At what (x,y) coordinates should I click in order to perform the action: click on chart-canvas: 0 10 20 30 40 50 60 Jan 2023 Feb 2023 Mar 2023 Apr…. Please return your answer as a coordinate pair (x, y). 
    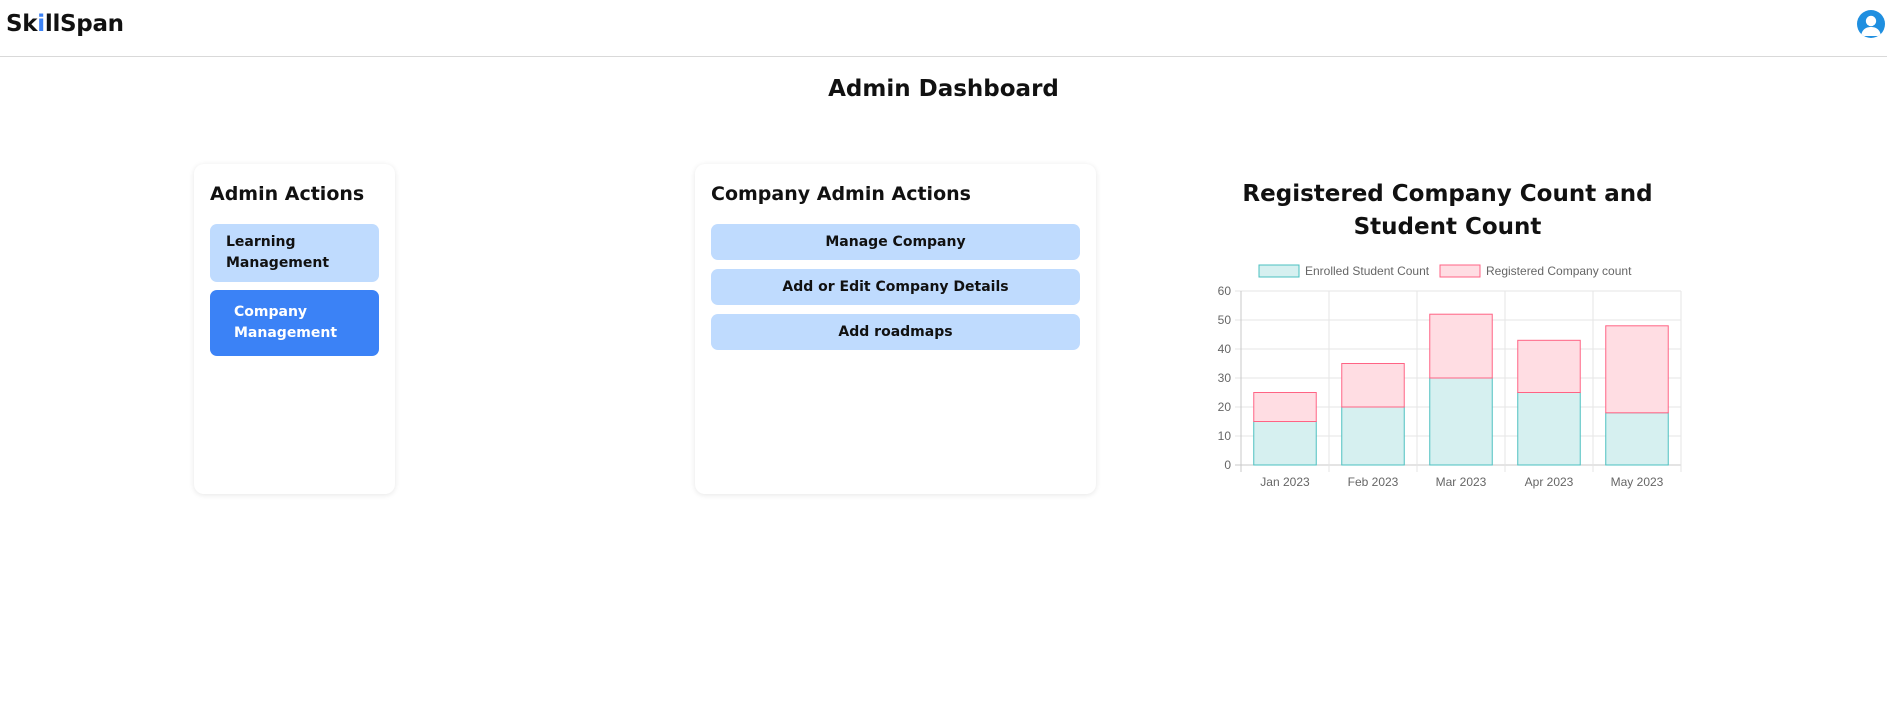
    Looking at the image, I should click on (1450, 376).